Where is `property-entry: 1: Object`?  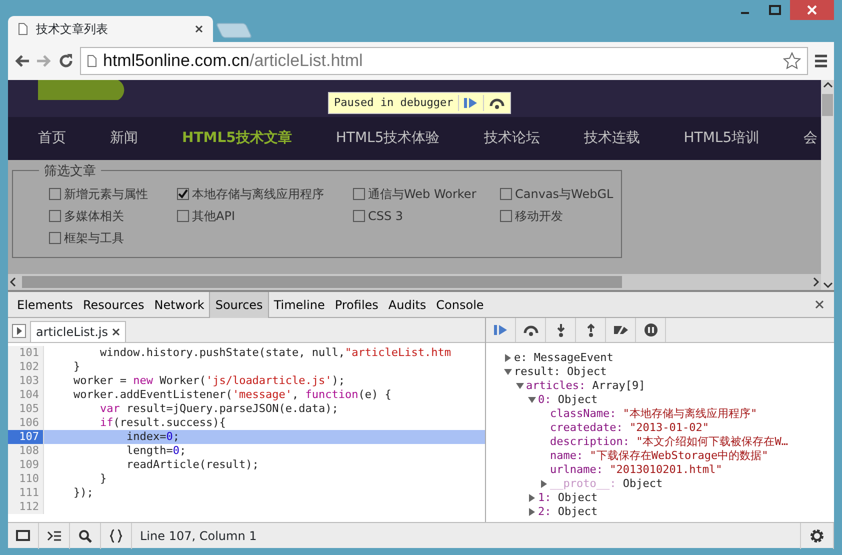 property-entry: 1: Object is located at coordinates (568, 498).